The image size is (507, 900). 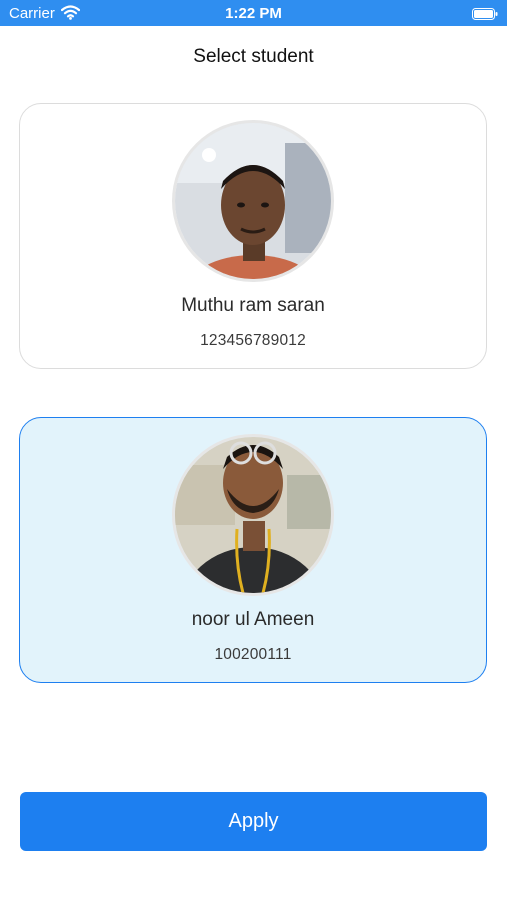 I want to click on student-id: 100200111, so click(x=253, y=654).